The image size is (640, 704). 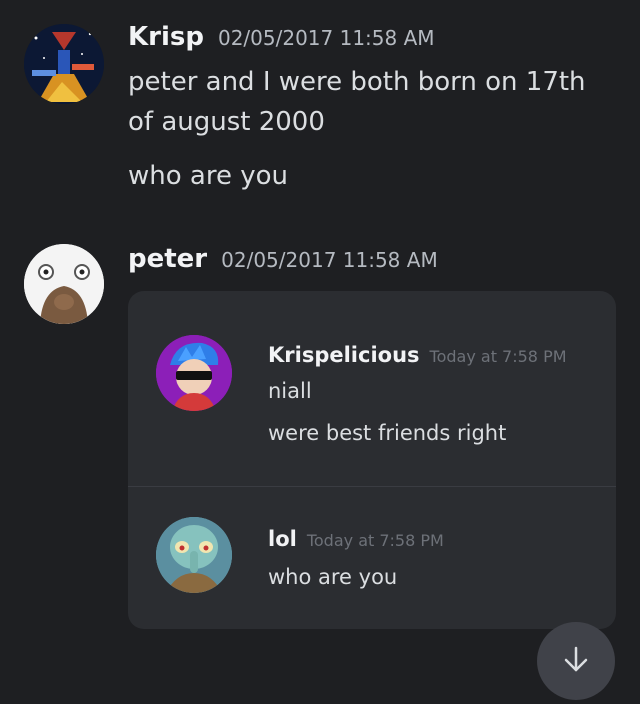 I want to click on message-text-line: peter and I were both born on 17th, so click(x=357, y=82).